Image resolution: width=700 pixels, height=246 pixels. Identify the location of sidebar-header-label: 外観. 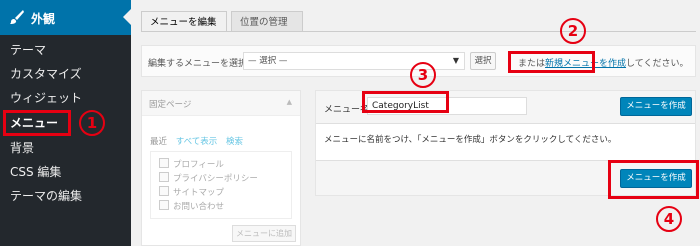
(43, 19).